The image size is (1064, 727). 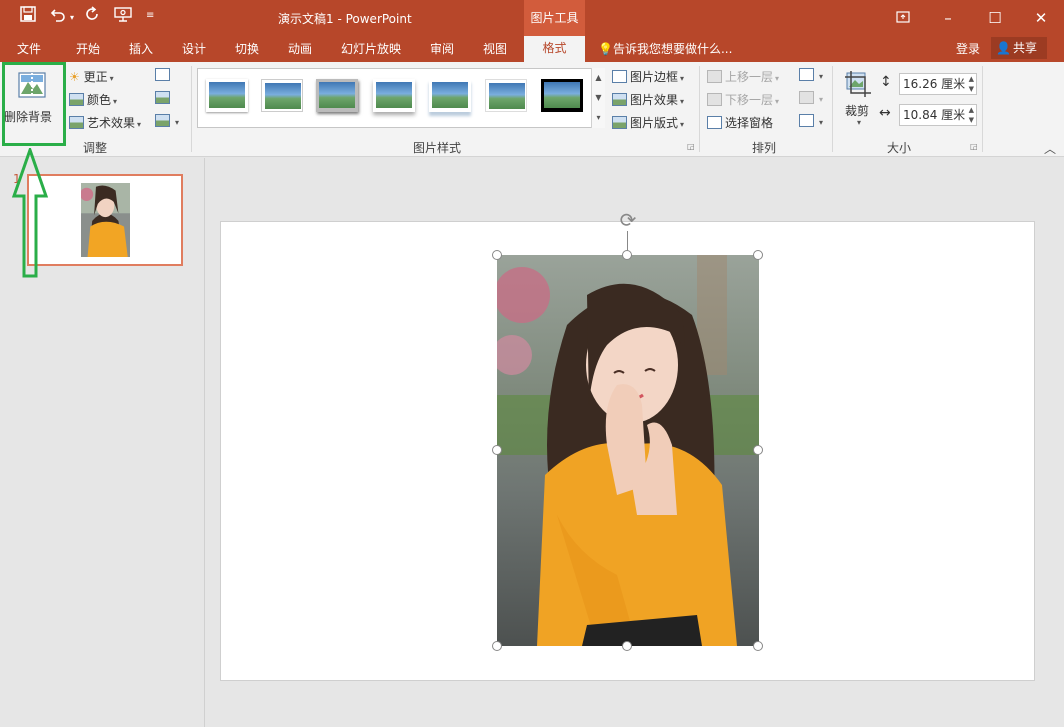 I want to click on more-styles-icon: ▾, so click(x=598, y=118).